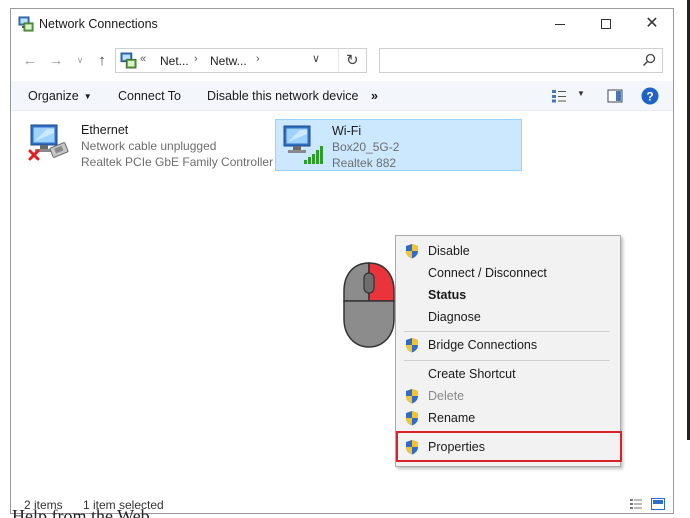 The height and width of the screenshot is (518, 690). Describe the element at coordinates (615, 96) in the screenshot. I see `preview-pane-icon` at that location.